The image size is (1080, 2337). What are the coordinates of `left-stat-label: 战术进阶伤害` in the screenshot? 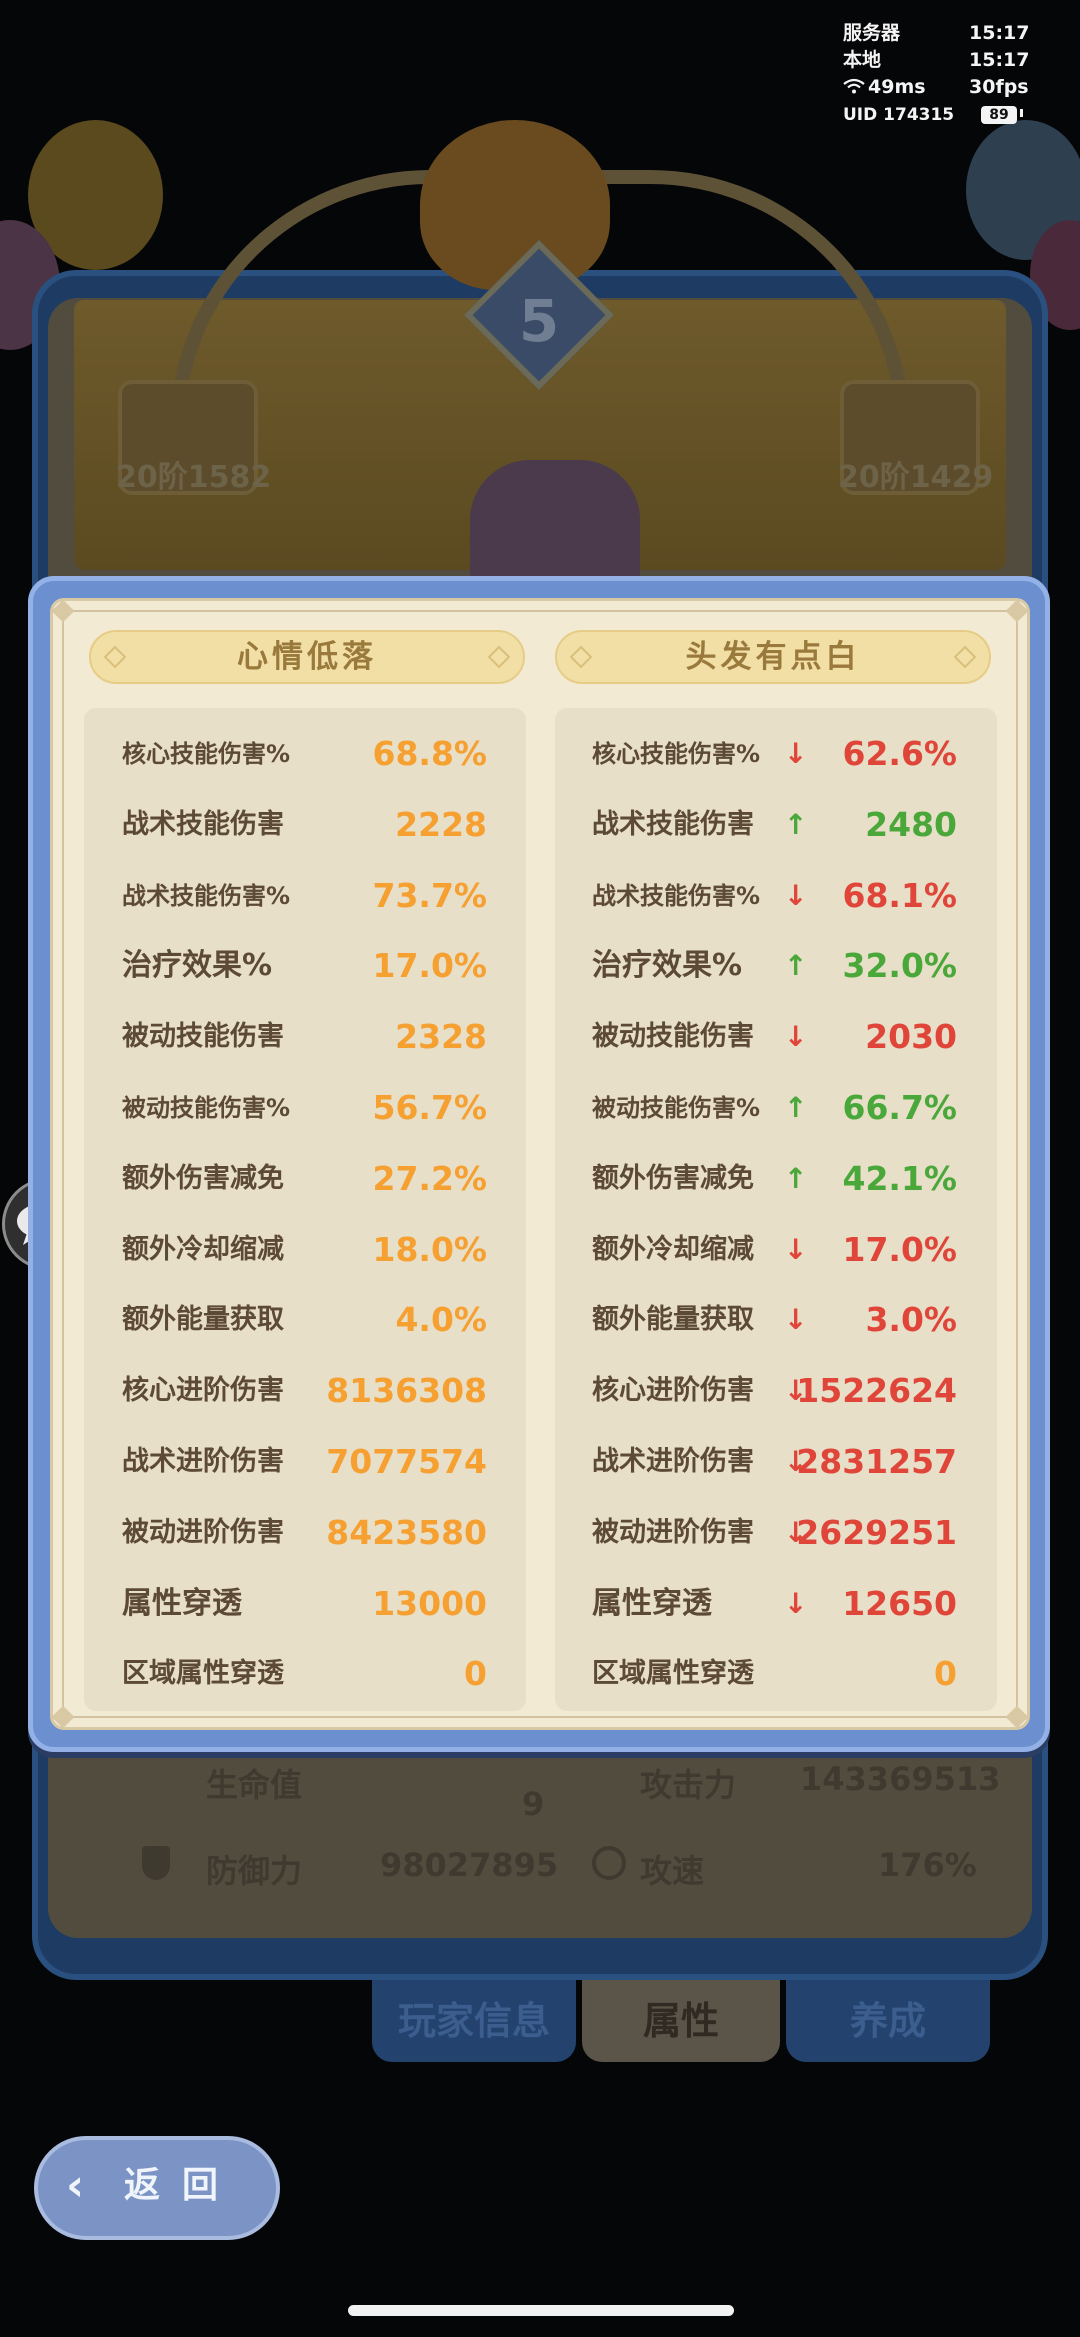 It's located at (203, 1461).